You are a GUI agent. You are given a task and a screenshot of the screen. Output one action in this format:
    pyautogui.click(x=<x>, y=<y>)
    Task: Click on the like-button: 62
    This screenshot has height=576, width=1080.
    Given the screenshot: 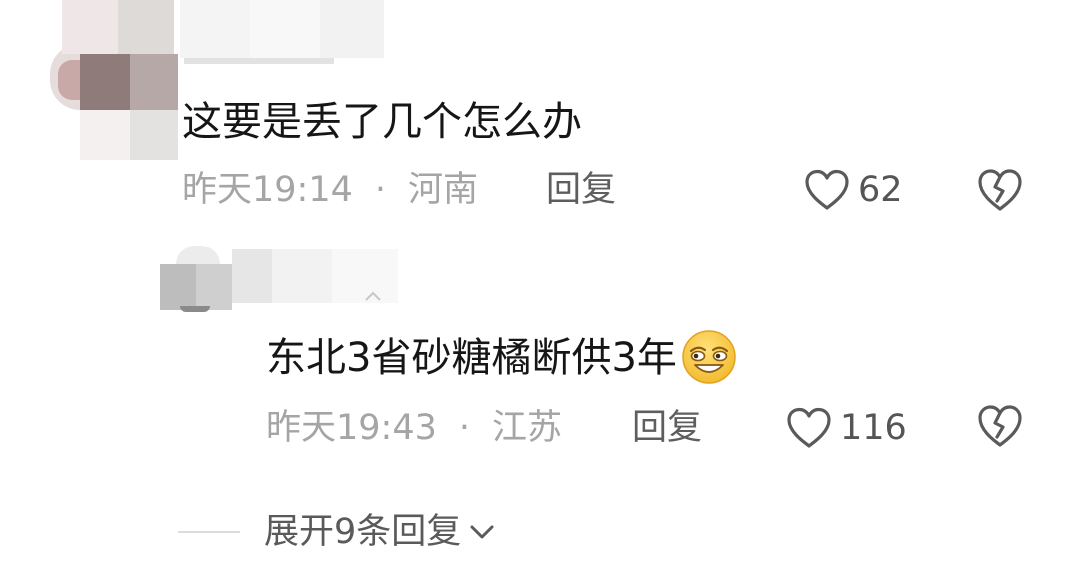 What is the action you would take?
    pyautogui.click(x=853, y=190)
    